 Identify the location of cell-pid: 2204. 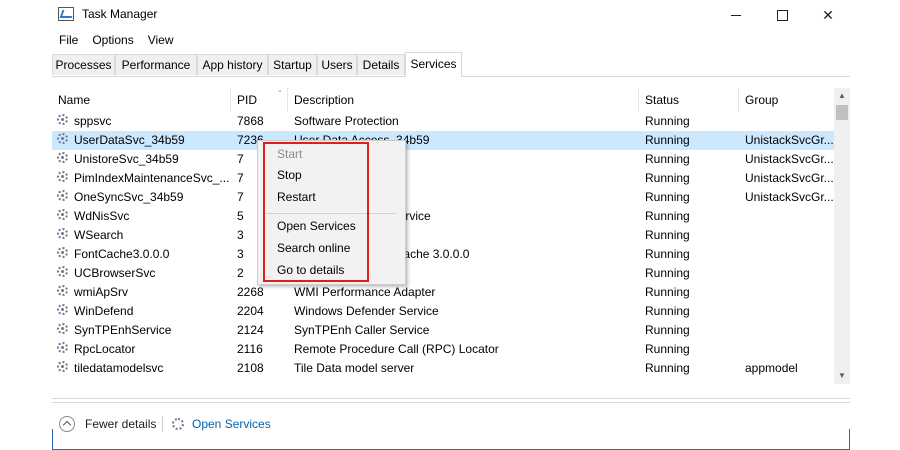
(250, 311).